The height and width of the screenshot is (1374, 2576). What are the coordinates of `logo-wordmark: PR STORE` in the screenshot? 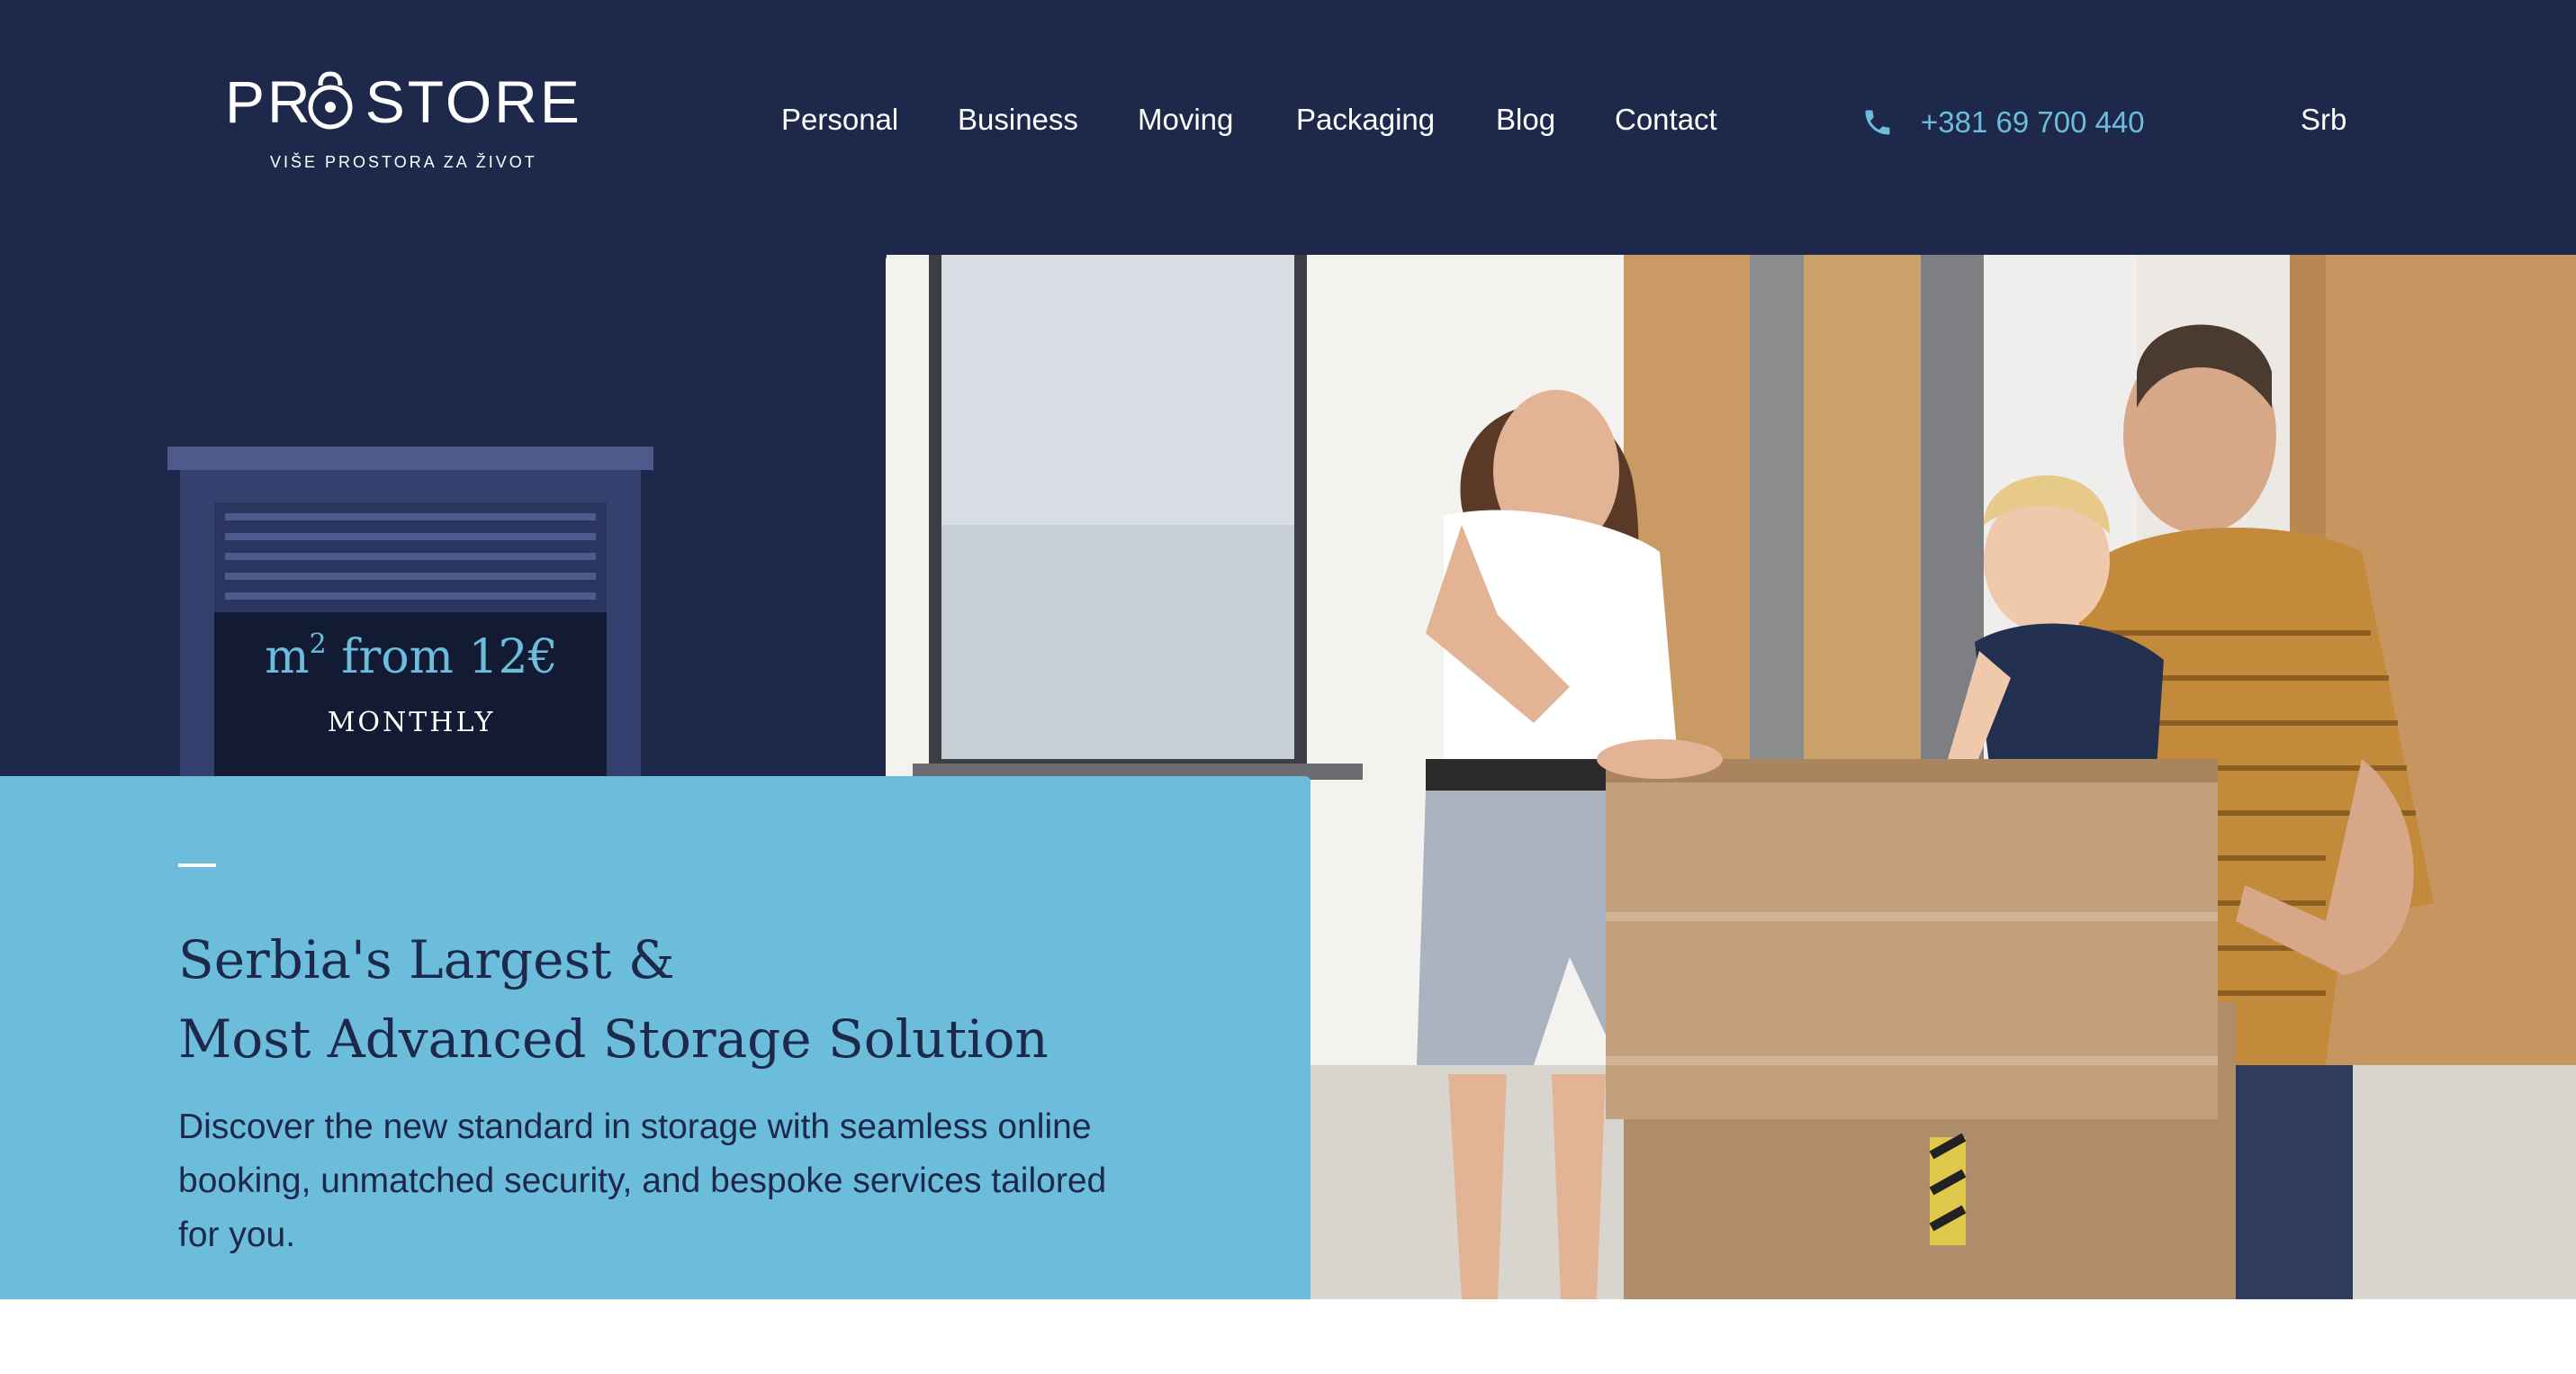 It's located at (403, 101).